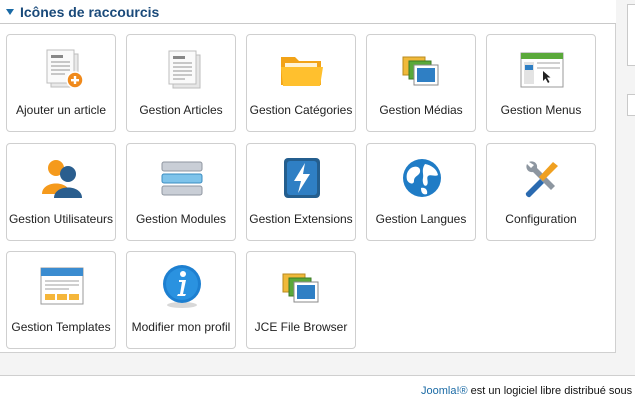 This screenshot has height=405, width=635. What do you see at coordinates (422, 69) in the screenshot?
I see `media-icon` at bounding box center [422, 69].